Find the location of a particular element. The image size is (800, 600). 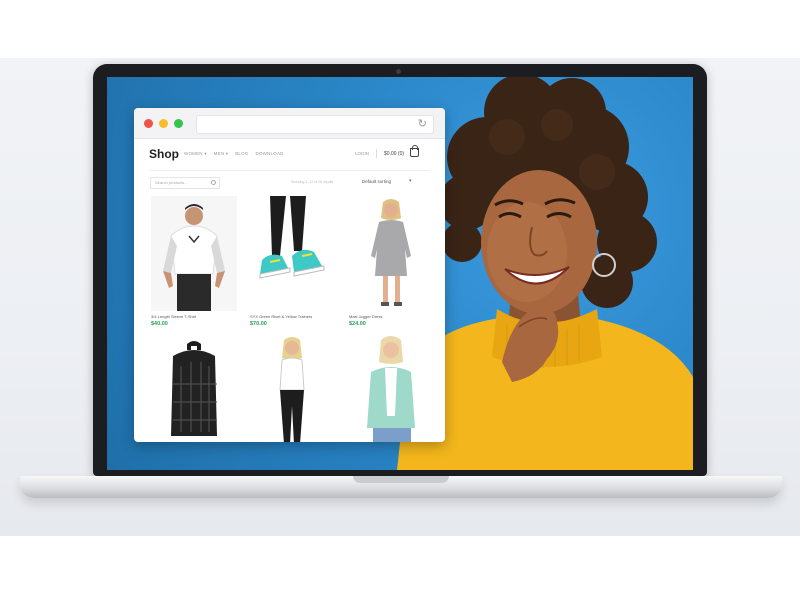

close-window-button is located at coordinates (148, 123).